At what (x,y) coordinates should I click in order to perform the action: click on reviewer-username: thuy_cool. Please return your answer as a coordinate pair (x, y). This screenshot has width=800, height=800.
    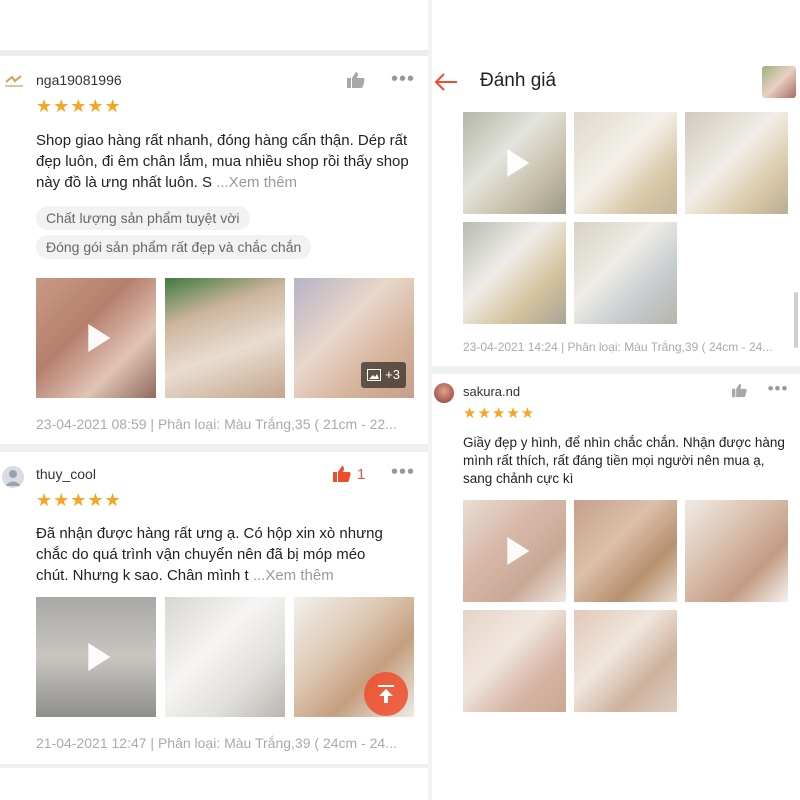
    Looking at the image, I should click on (66, 474).